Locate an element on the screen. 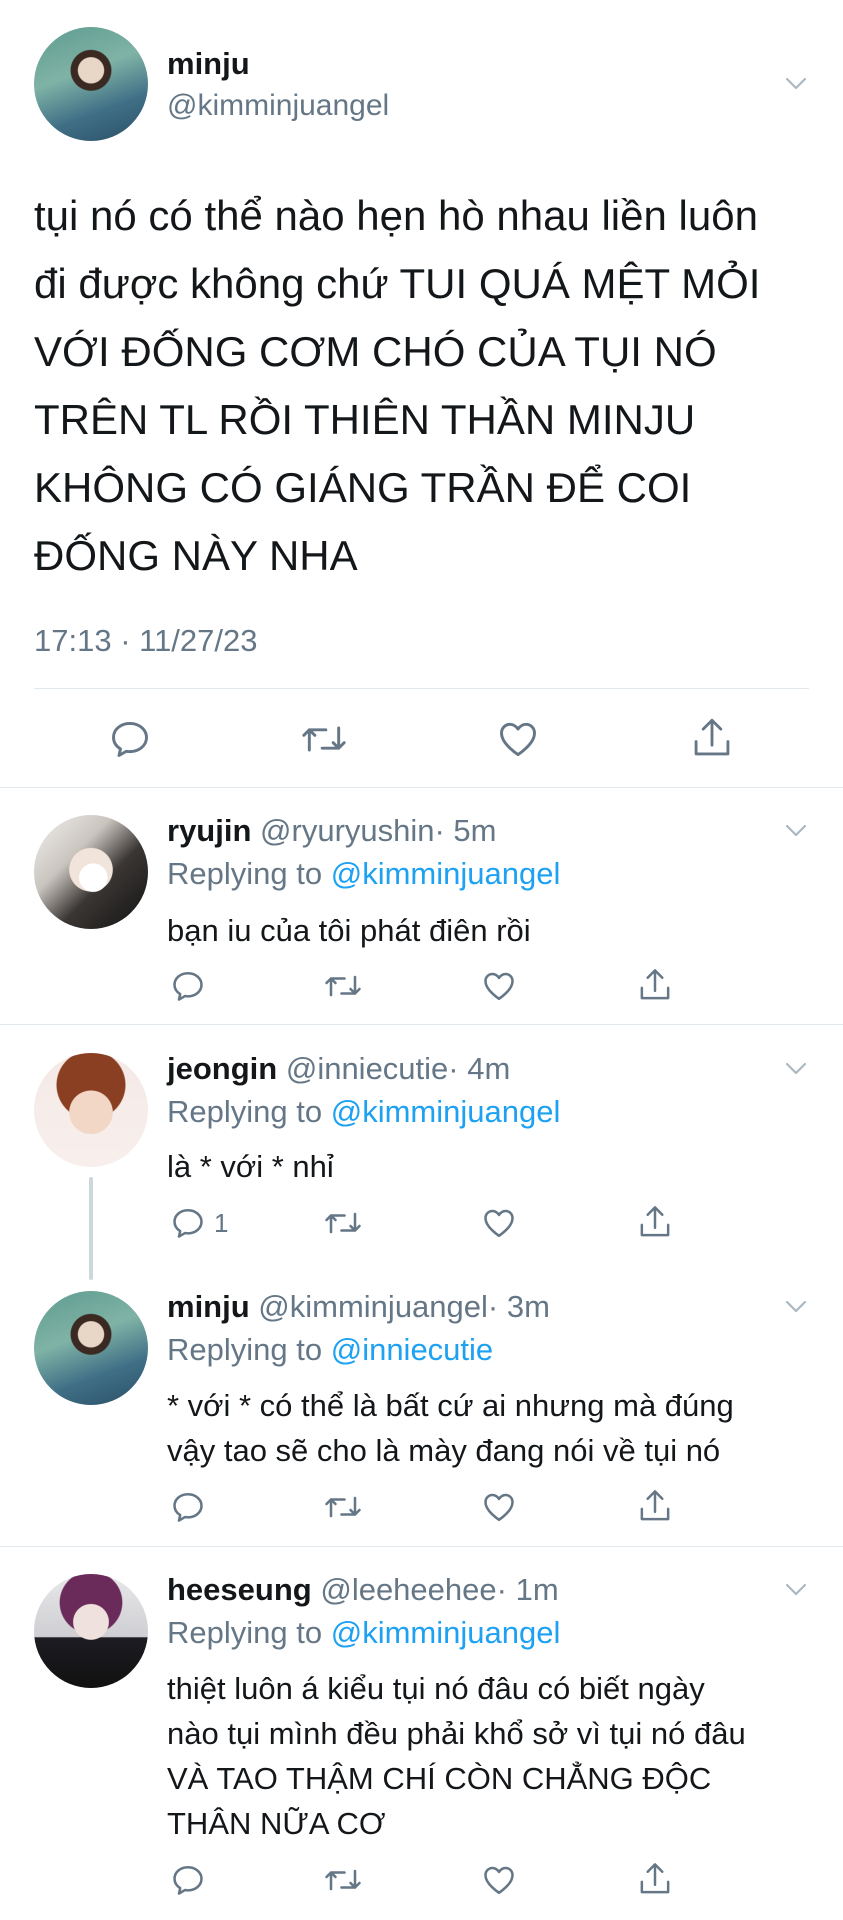 Image resolution: width=843 pixels, height=1920 pixels. author-name: heeseung is located at coordinates (239, 1589).